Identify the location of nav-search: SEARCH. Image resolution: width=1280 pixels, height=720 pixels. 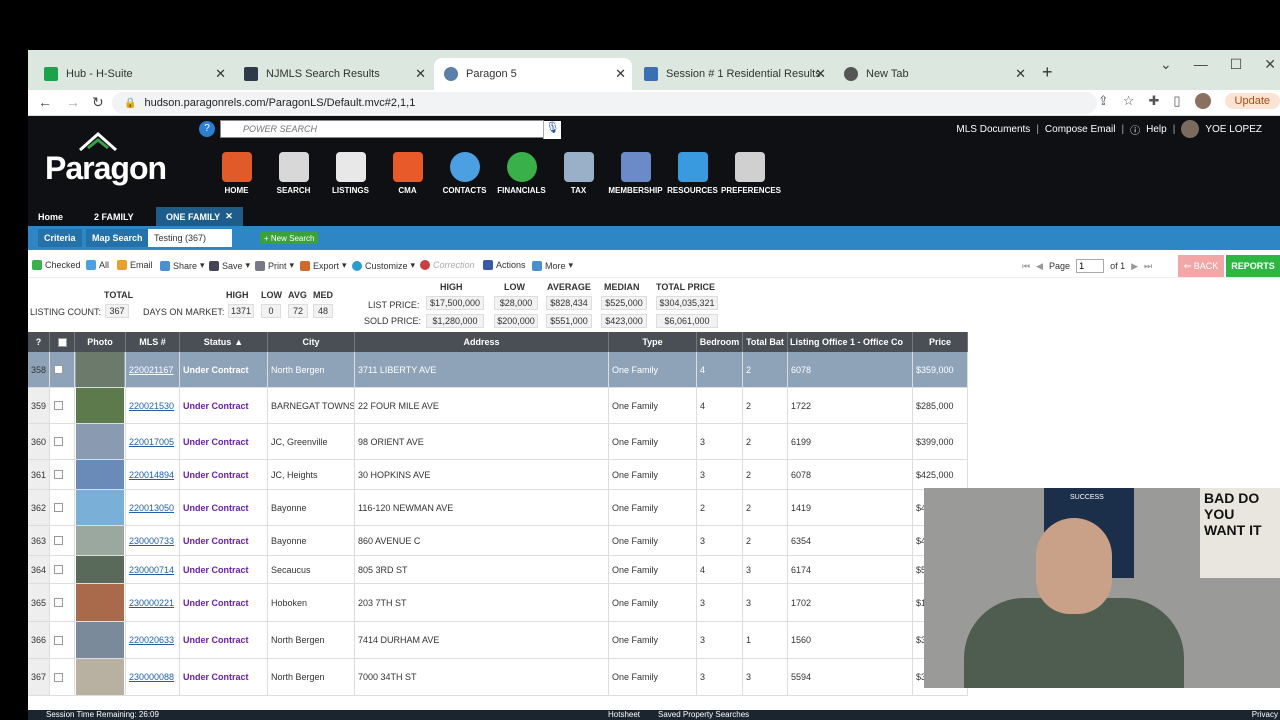
(293, 173).